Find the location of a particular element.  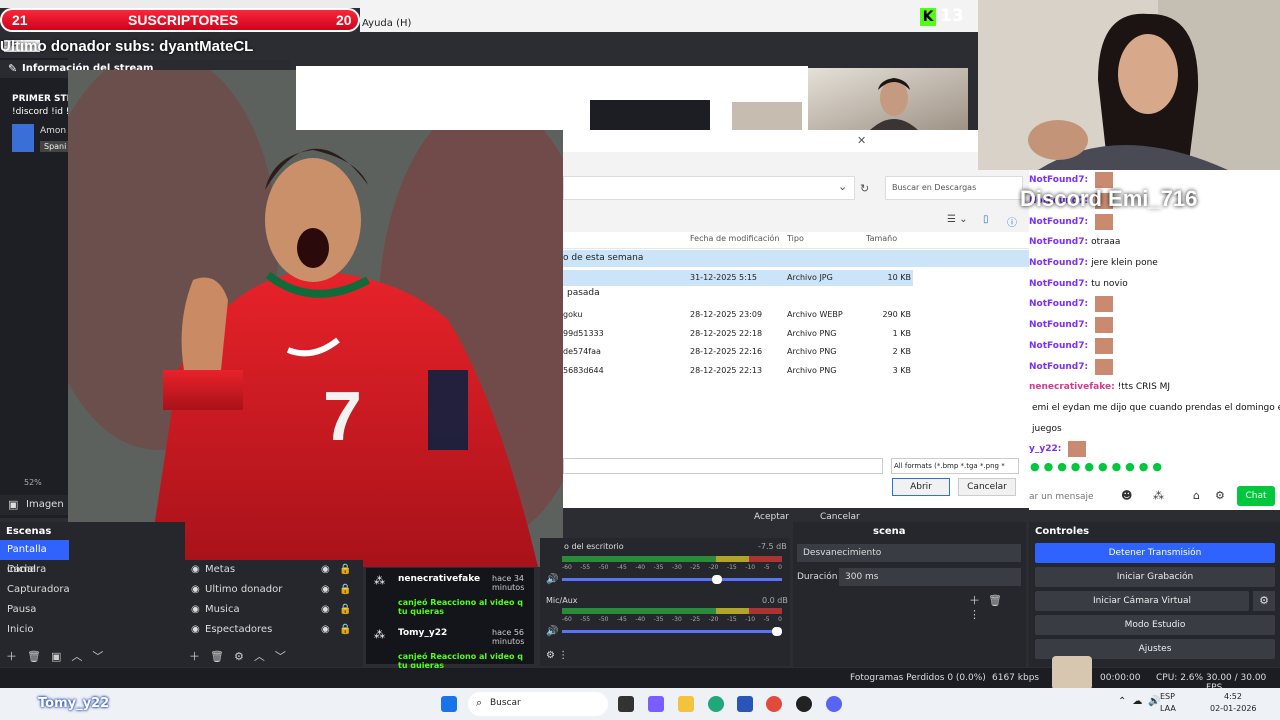

file-row: de574faa 28-12-2025 22:16 Archivo PNG 2 KB is located at coordinates (738, 352).